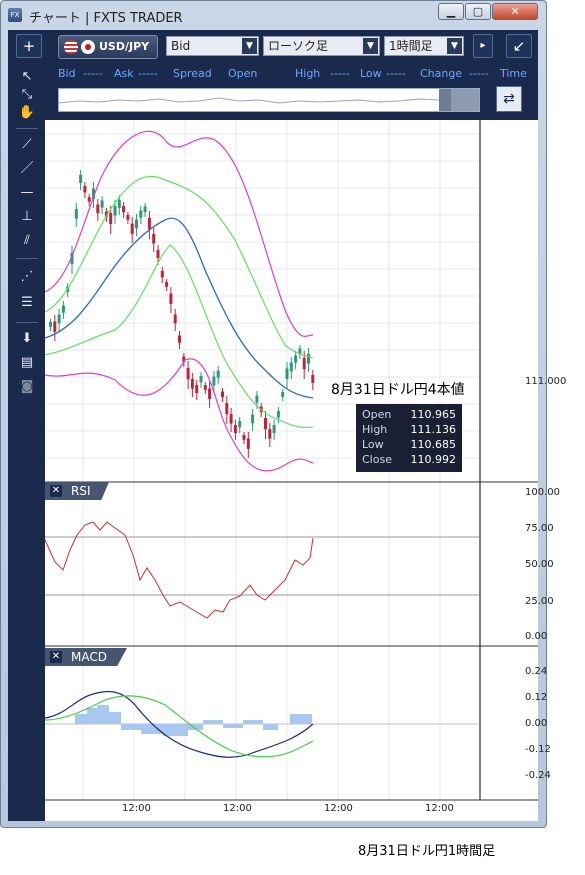  What do you see at coordinates (108, 47) in the screenshot?
I see `symbol-button: USD/JPY` at bounding box center [108, 47].